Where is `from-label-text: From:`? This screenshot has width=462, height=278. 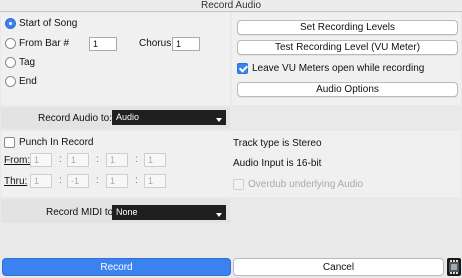 from-label-text: From: is located at coordinates (17, 160).